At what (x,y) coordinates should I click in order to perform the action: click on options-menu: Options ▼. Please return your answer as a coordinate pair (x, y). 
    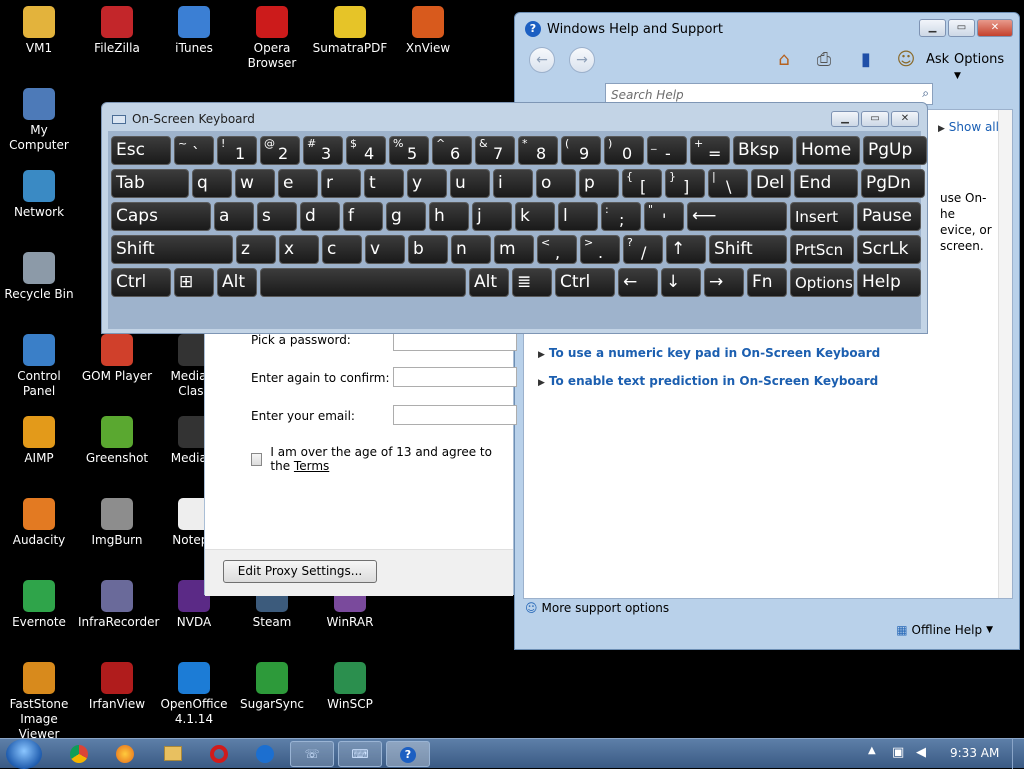
    Looking at the image, I should click on (982, 67).